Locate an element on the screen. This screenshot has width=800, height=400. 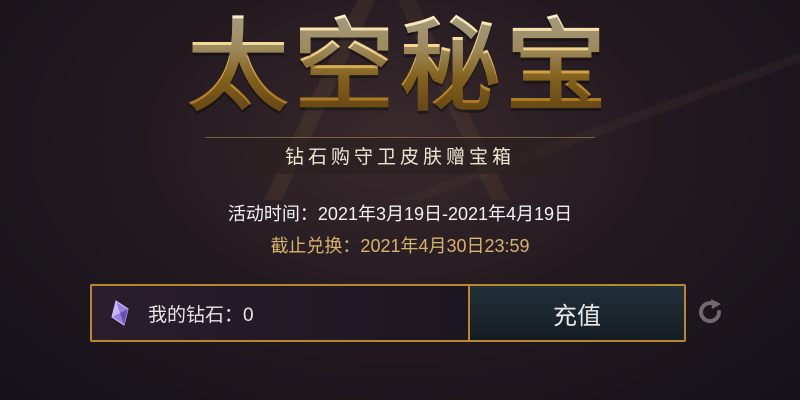
diamond-balance-label: 我的钻石： is located at coordinates (196, 315).